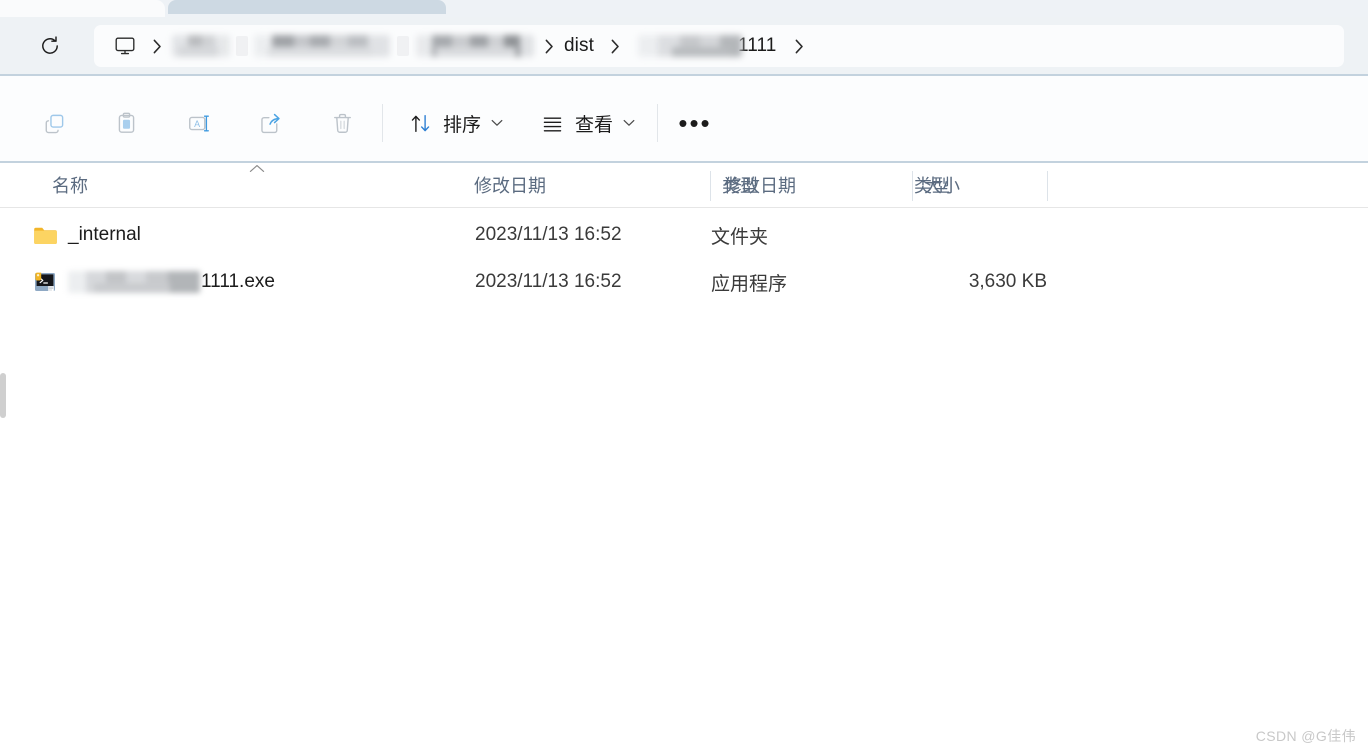 The width and height of the screenshot is (1368, 754). What do you see at coordinates (695, 123) in the screenshot?
I see `more-options-button: •••` at bounding box center [695, 123].